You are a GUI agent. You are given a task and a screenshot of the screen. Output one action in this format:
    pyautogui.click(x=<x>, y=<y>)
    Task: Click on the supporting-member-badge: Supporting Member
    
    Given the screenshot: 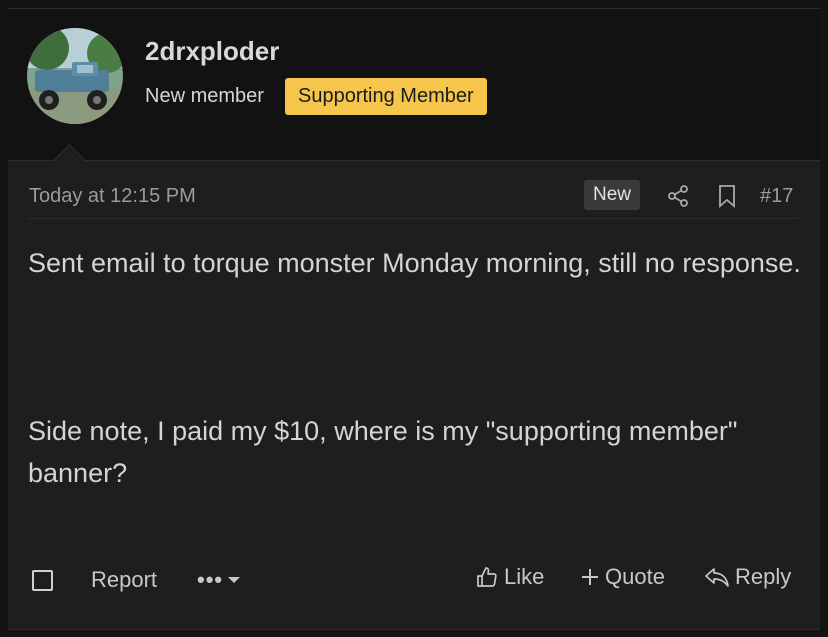 What is the action you would take?
    pyautogui.click(x=386, y=96)
    